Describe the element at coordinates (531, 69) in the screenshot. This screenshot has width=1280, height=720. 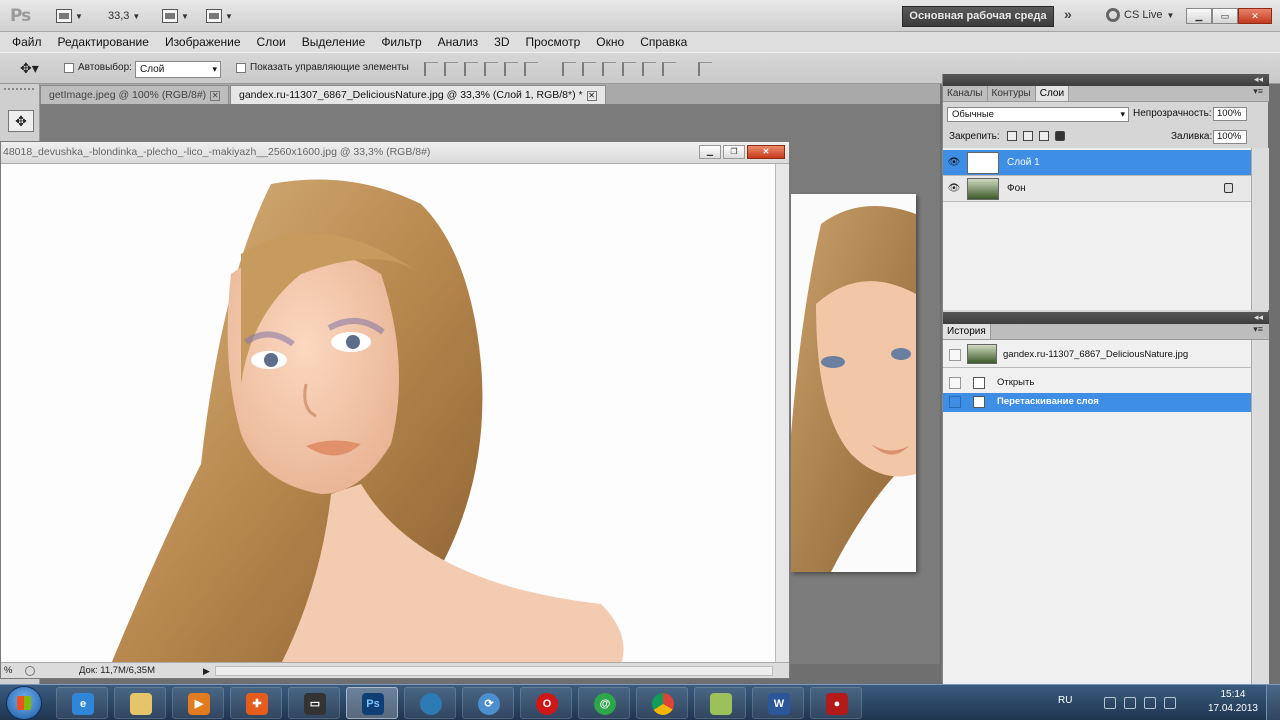
I see `align-right-icon` at that location.